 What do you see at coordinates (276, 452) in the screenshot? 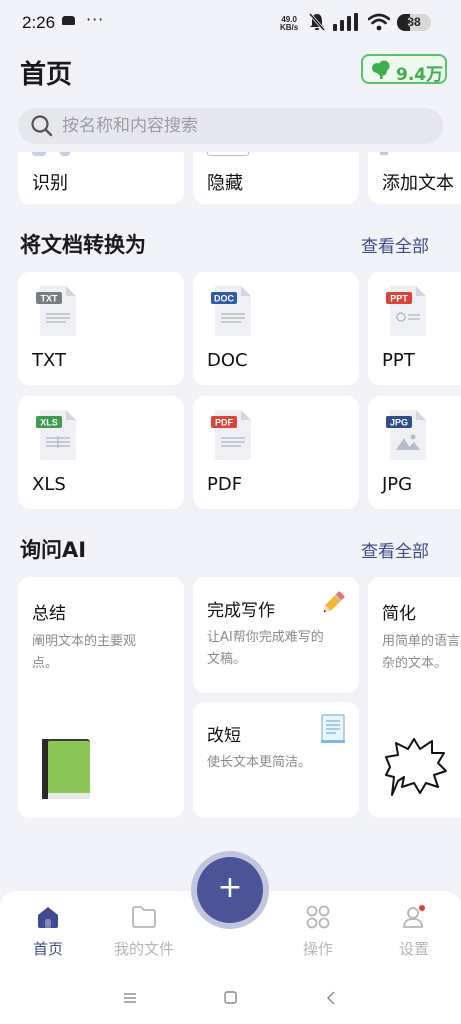
I see `convert-card-pdf: PDF PDF` at bounding box center [276, 452].